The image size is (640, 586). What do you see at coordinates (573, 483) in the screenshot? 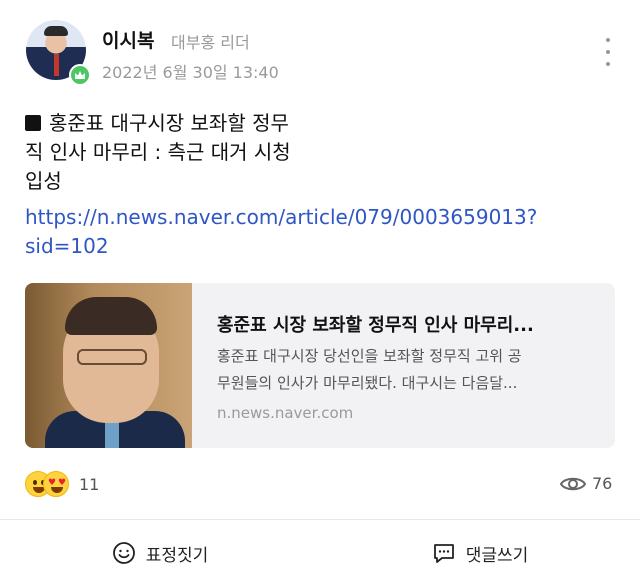
I see `eye-icon` at bounding box center [573, 483].